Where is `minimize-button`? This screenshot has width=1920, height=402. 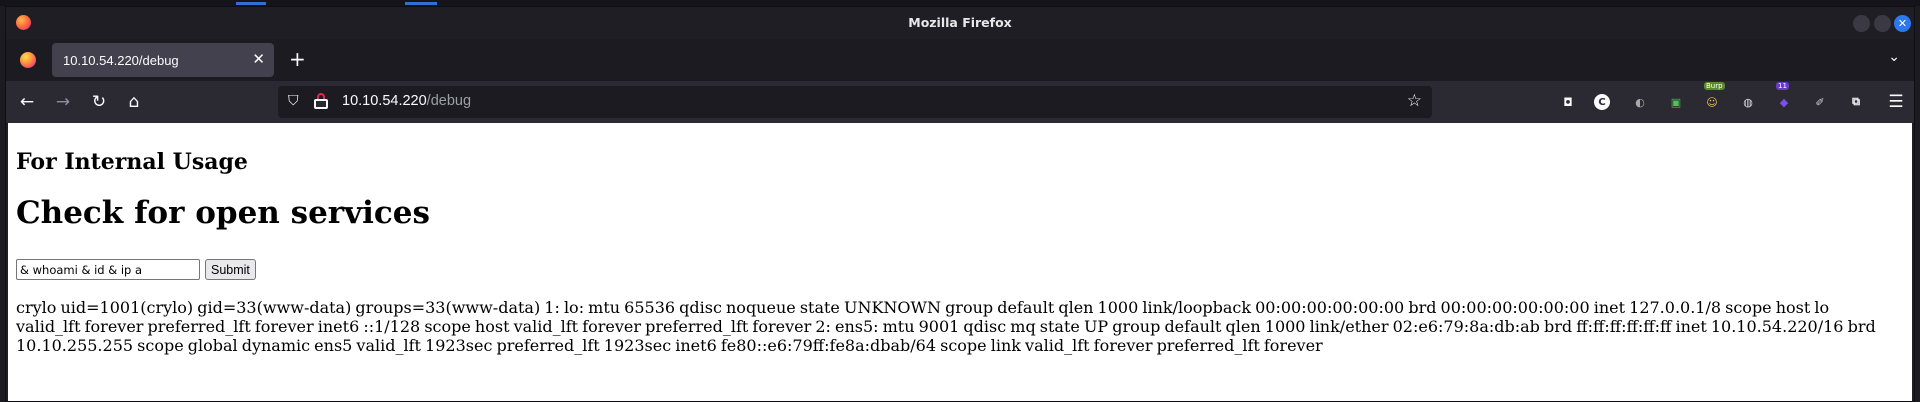 minimize-button is located at coordinates (1861, 23).